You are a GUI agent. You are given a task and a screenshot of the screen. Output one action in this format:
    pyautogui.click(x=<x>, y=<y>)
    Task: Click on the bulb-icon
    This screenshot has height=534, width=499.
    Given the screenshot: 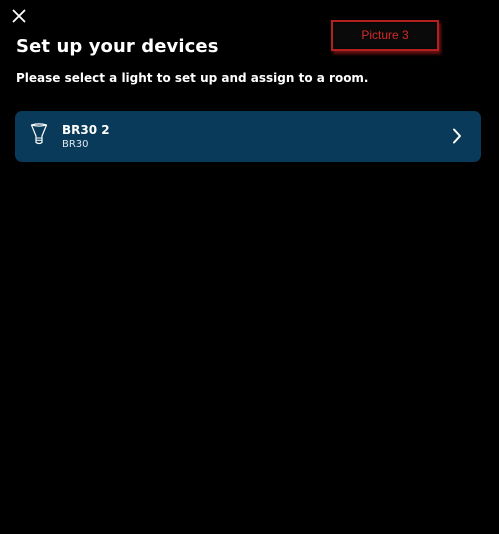 What is the action you would take?
    pyautogui.click(x=39, y=134)
    